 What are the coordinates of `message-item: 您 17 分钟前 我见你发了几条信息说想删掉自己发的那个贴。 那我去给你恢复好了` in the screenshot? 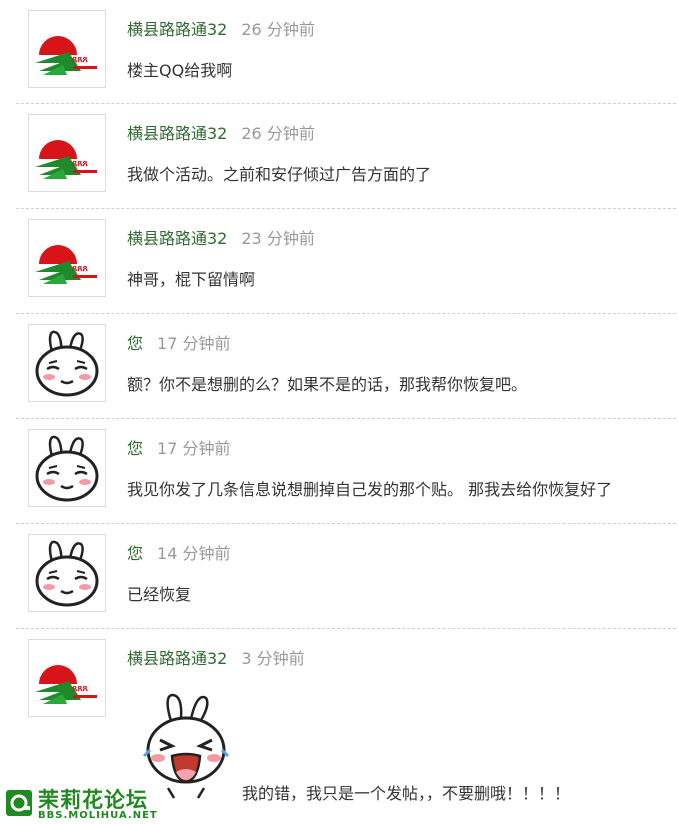 It's located at (346, 471).